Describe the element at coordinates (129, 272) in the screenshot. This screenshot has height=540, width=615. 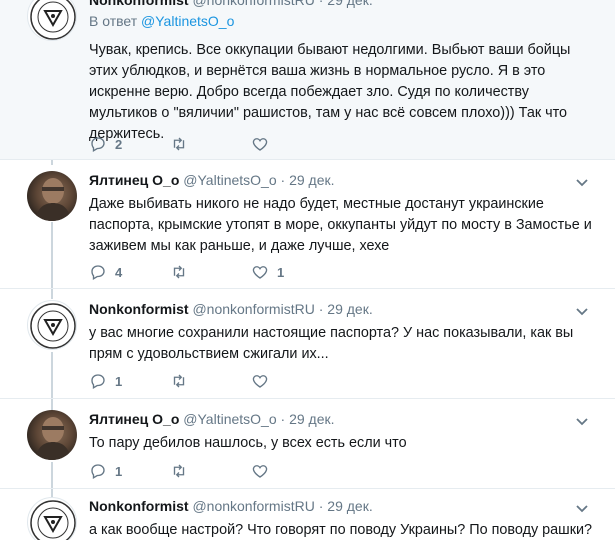
I see `reply-button: 4` at that location.